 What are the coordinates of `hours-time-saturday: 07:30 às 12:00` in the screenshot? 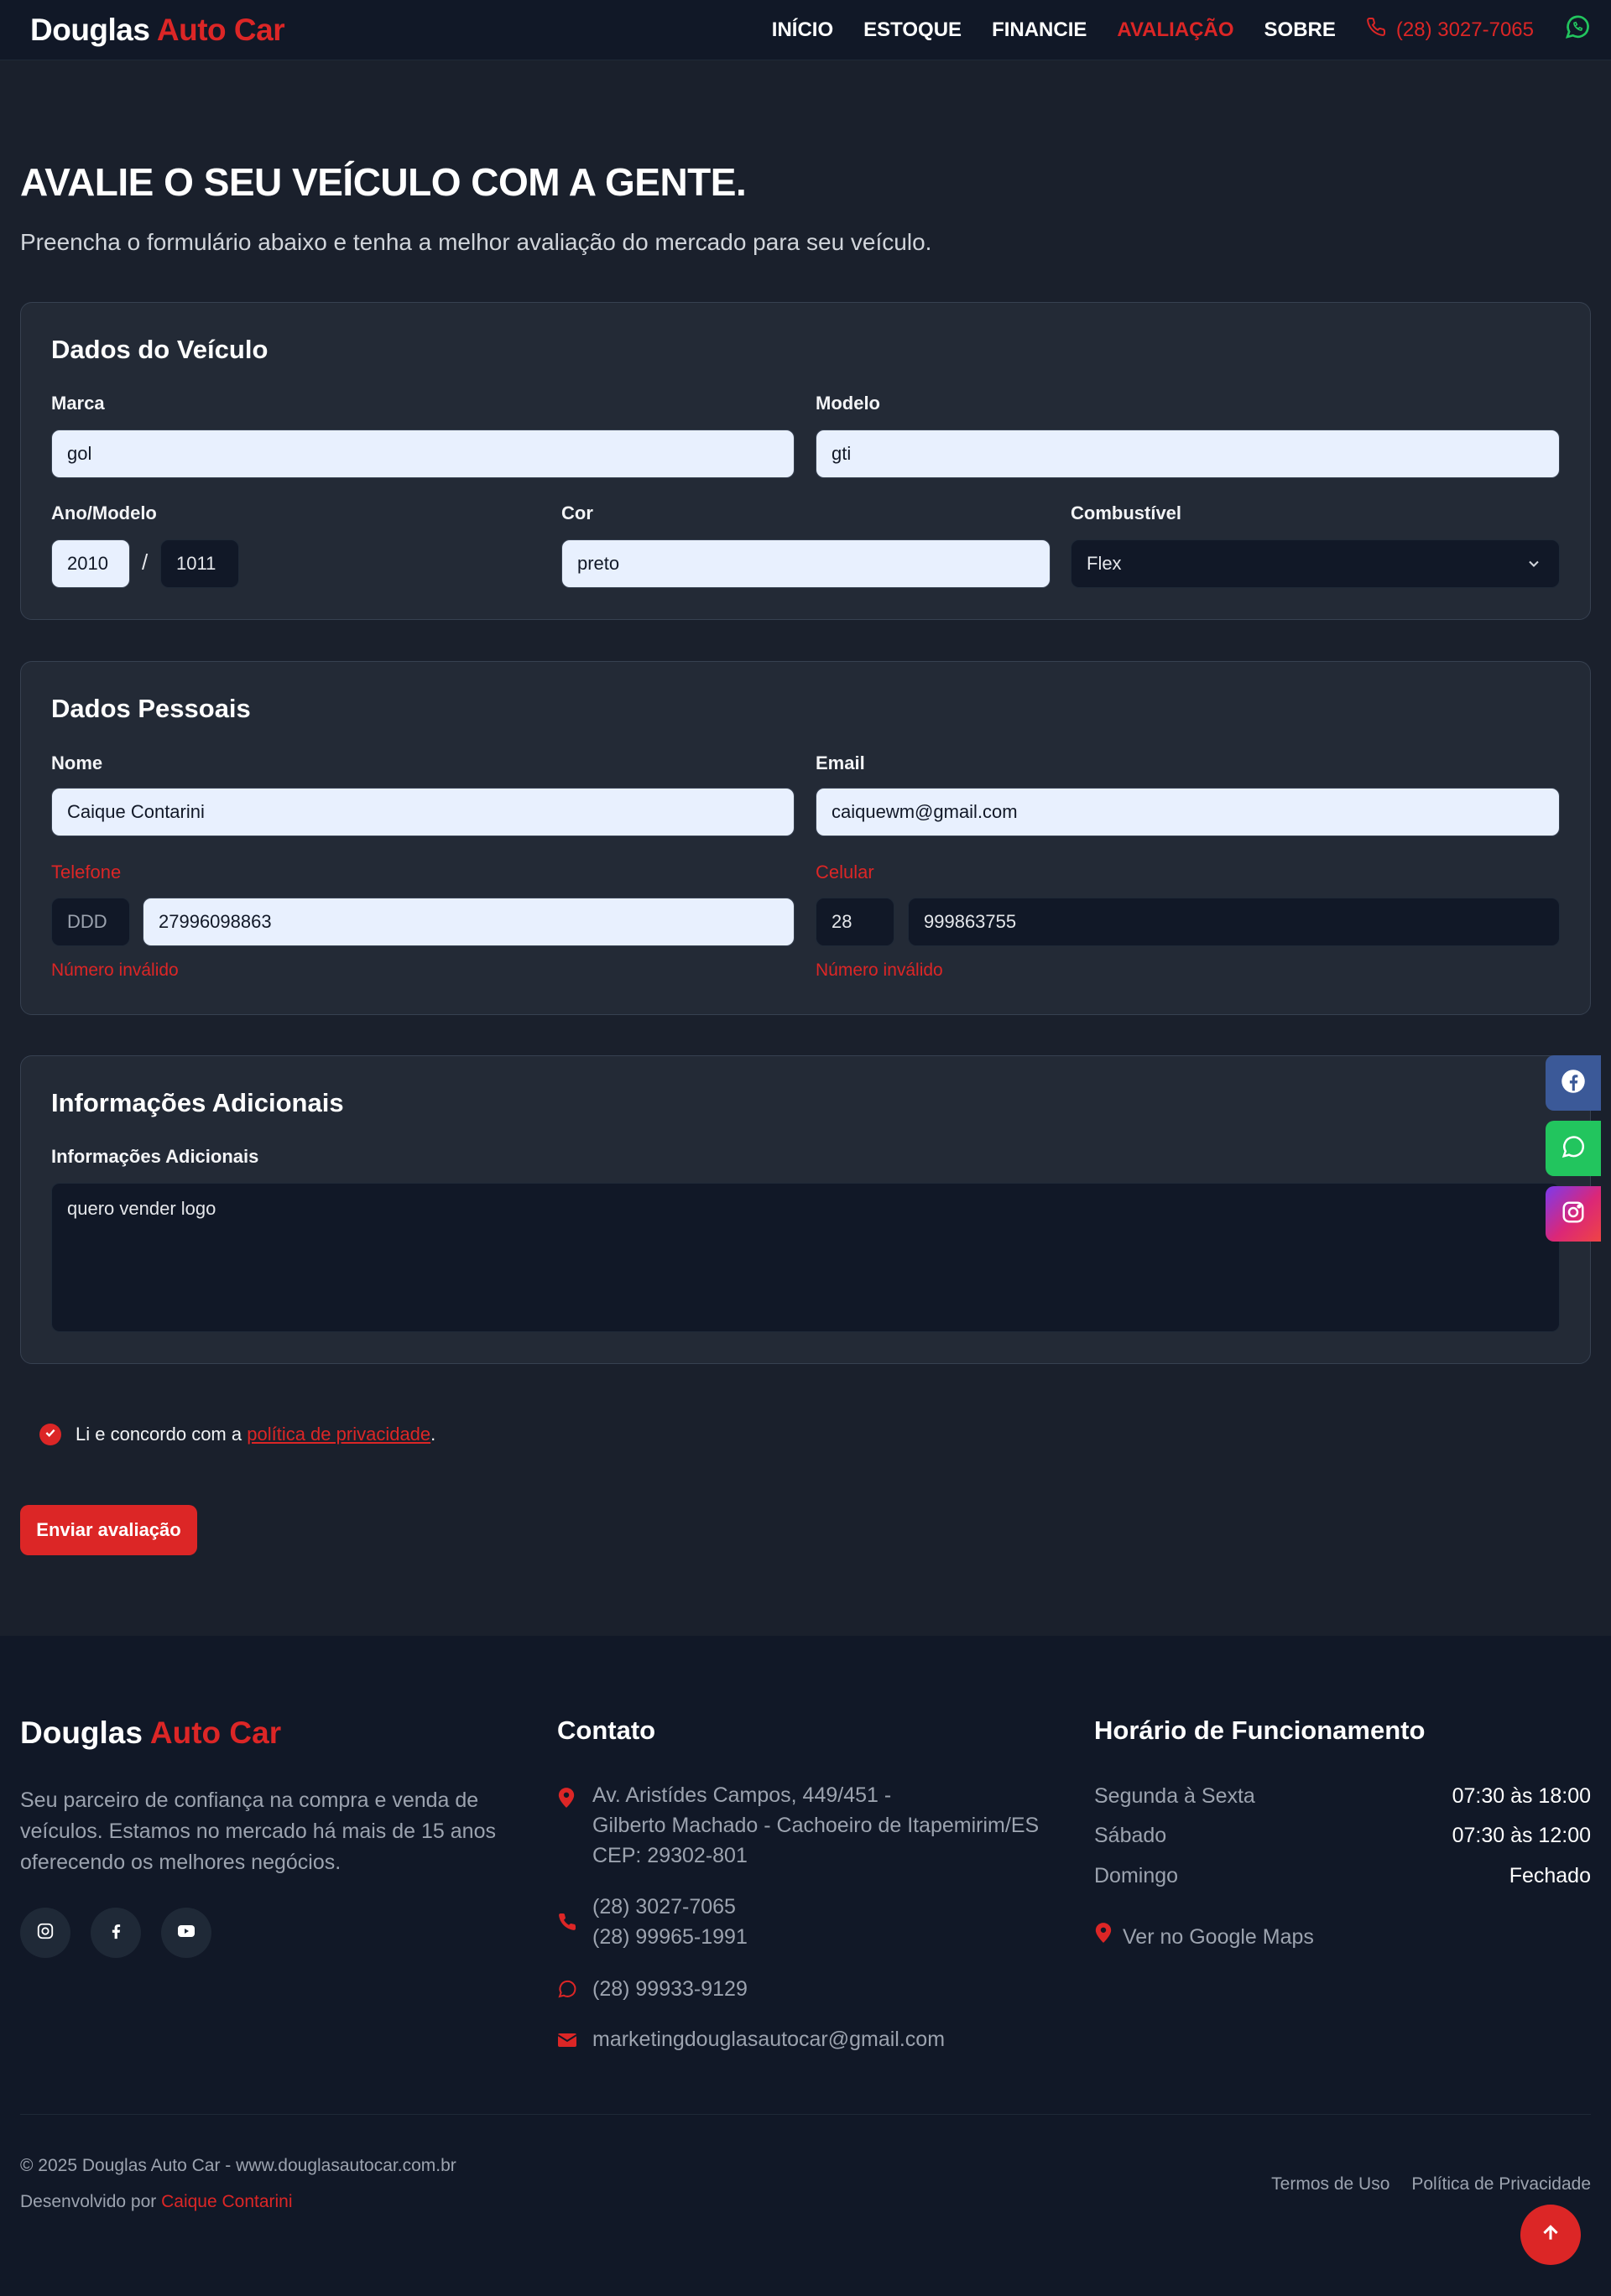 It's located at (1522, 1835).